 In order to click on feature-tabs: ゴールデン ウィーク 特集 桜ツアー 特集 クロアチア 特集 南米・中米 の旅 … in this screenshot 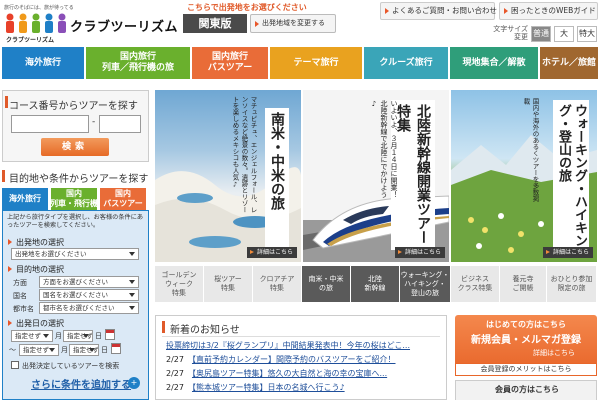, I will do `click(376, 284)`.